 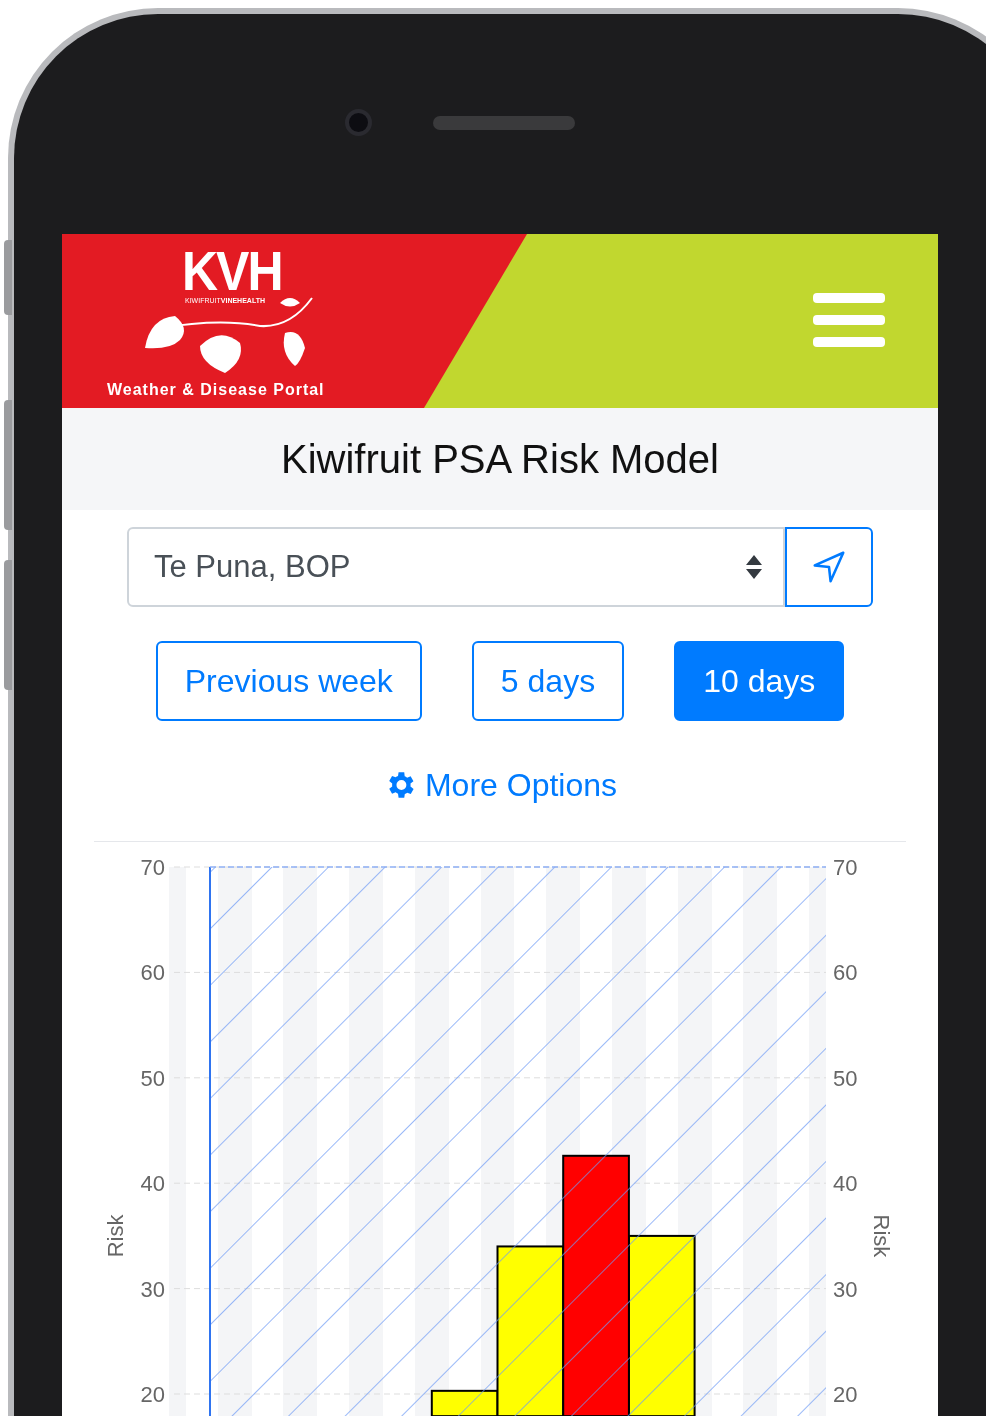 I want to click on logo-wordmark: KVH, so click(x=232, y=271).